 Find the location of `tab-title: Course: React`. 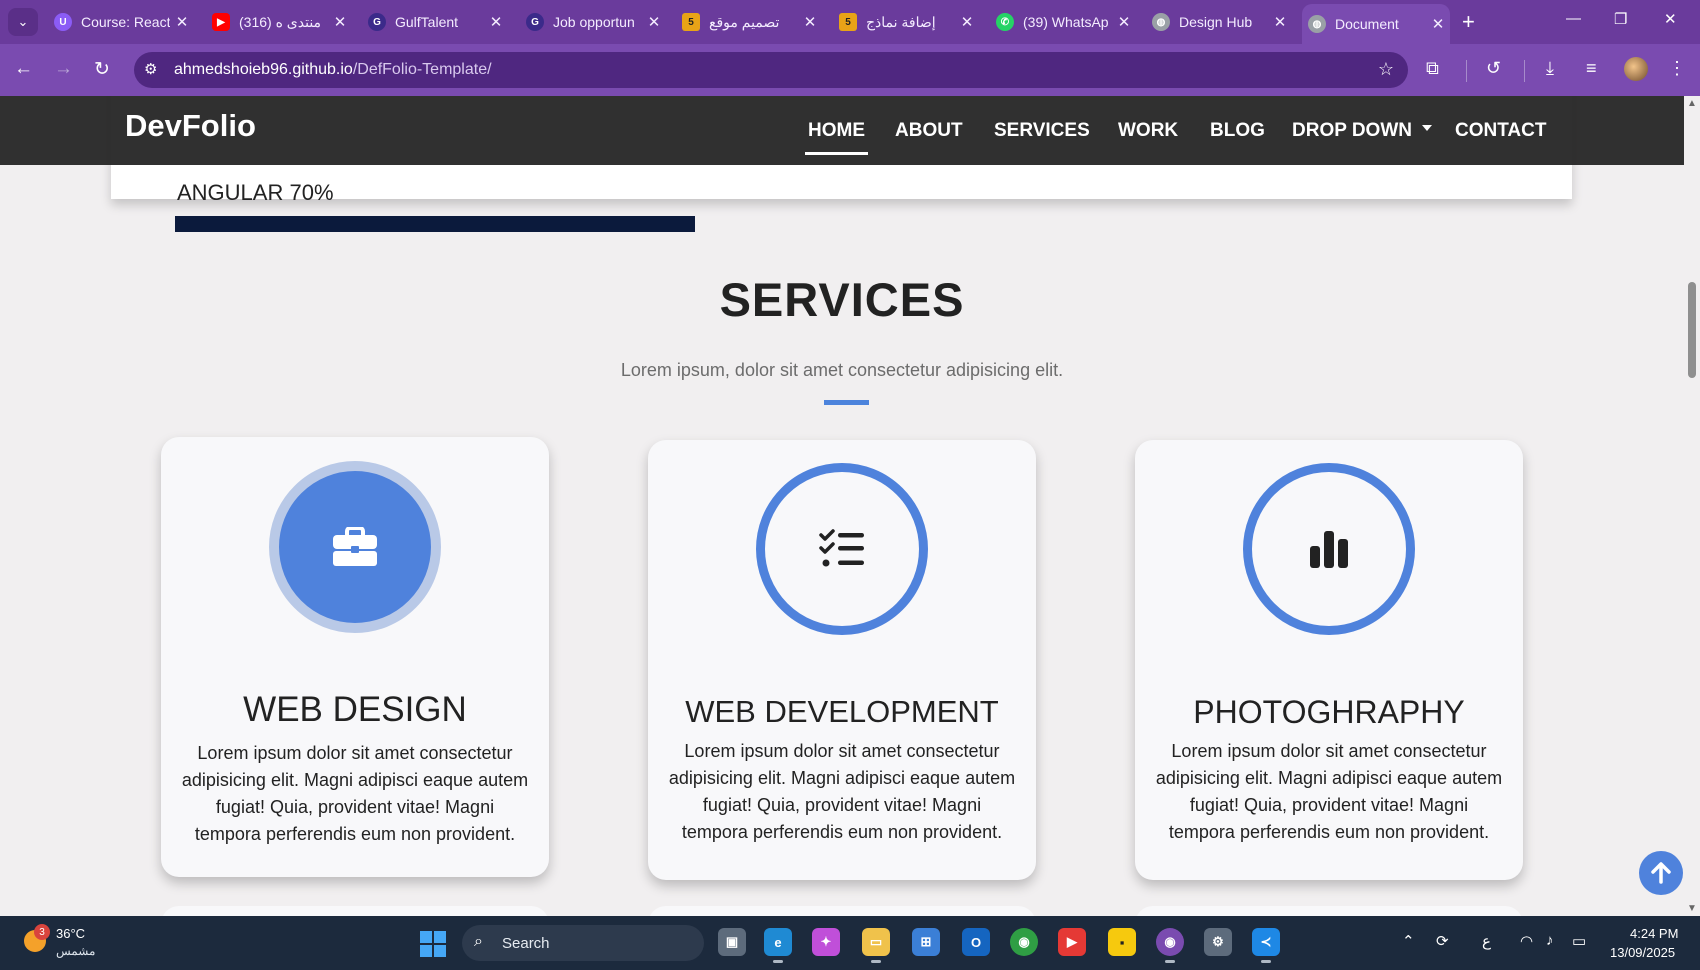

tab-title: Course: React is located at coordinates (125, 22).